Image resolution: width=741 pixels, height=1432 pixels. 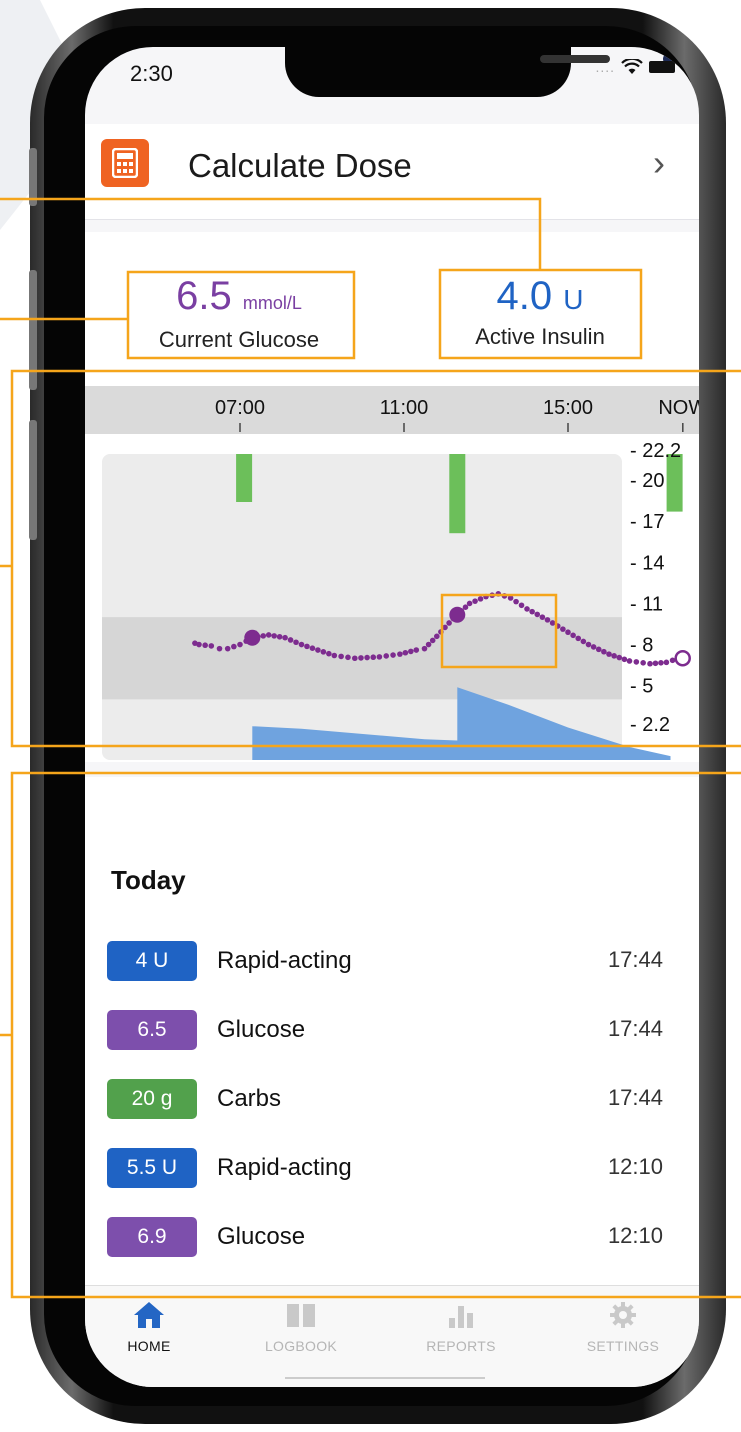 What do you see at coordinates (540, 336) in the screenshot?
I see `insulin-label: Active Insulin` at bounding box center [540, 336].